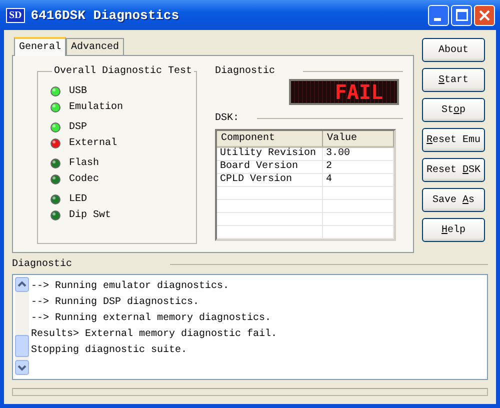 The height and width of the screenshot is (408, 500). I want to click on column-header: Value, so click(358, 139).